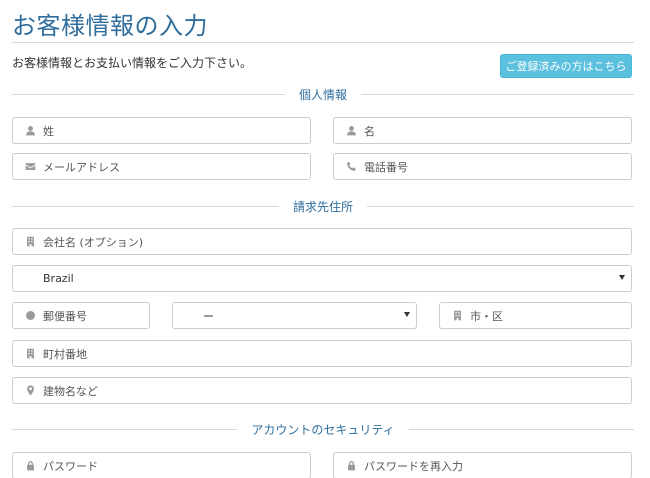 The height and width of the screenshot is (478, 650). I want to click on map-marker-icon, so click(30, 391).